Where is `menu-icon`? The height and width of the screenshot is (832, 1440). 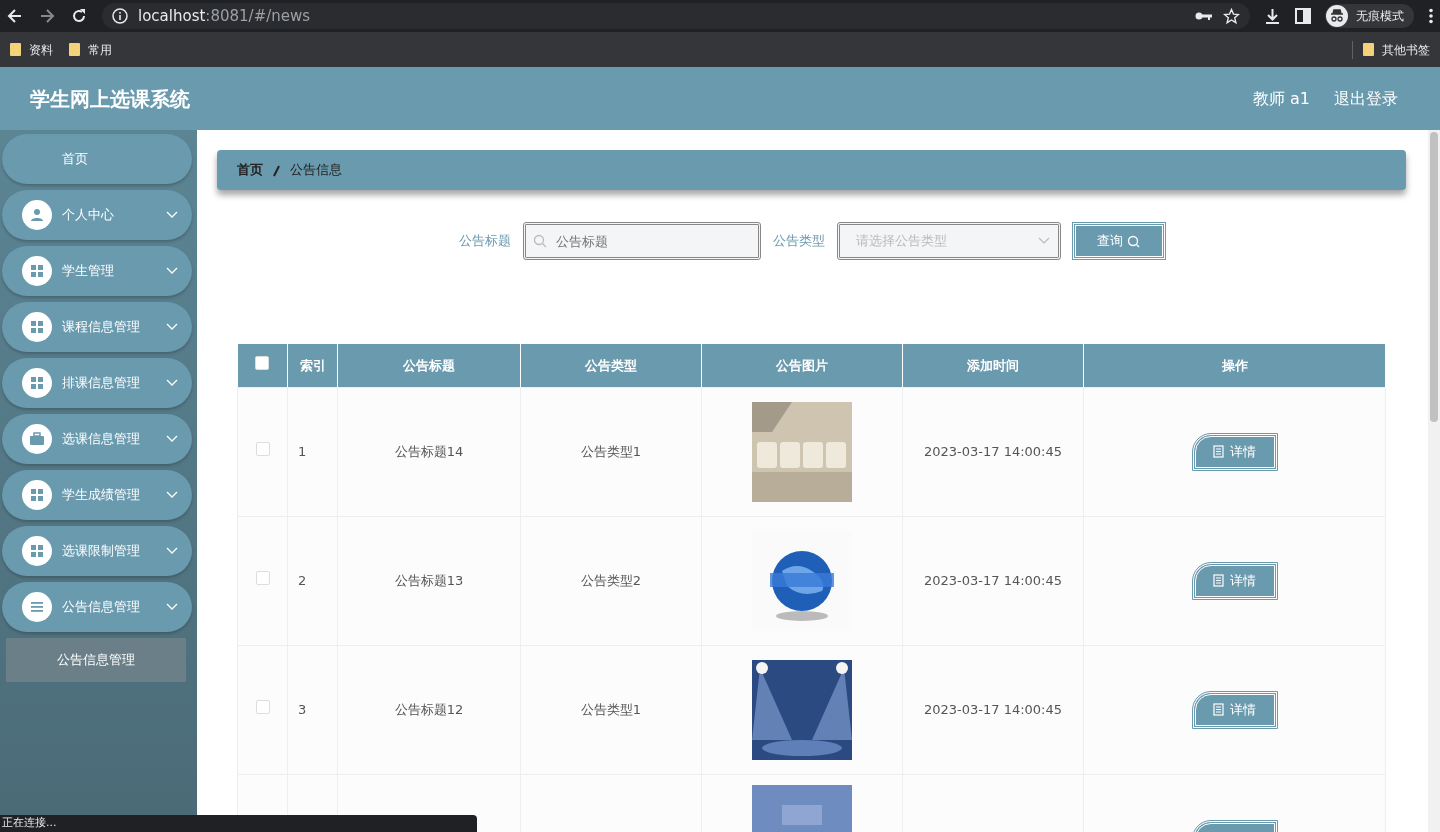 menu-icon is located at coordinates (1431, 16).